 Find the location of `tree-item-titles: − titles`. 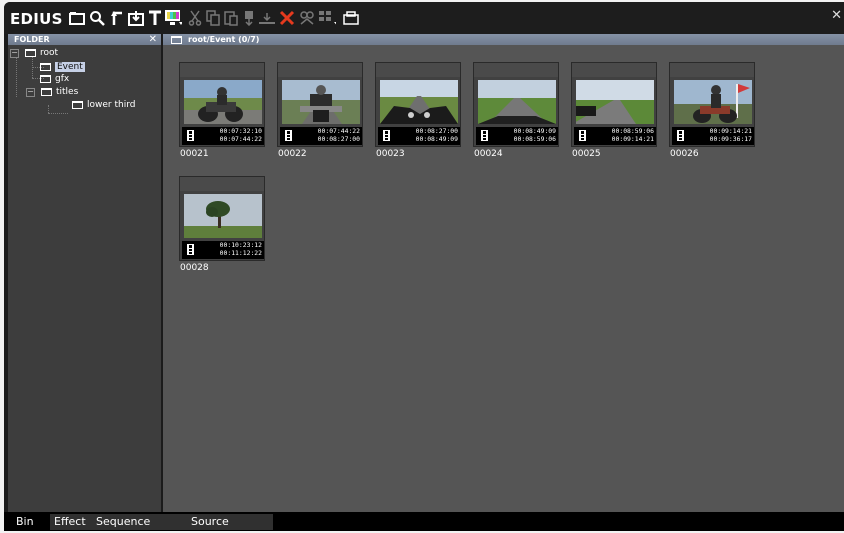

tree-item-titles: − titles is located at coordinates (52, 92).